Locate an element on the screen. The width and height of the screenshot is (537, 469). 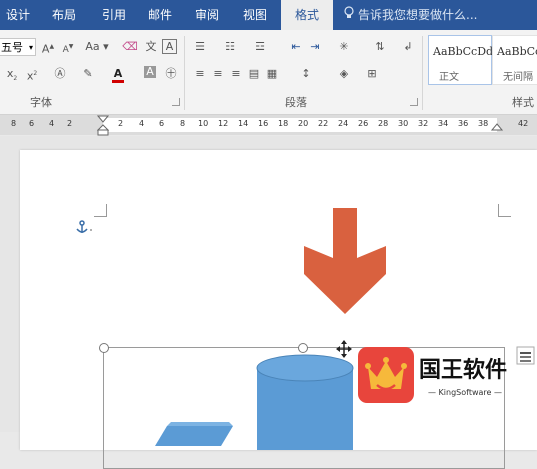
cylinder-shape is located at coordinates (308, 402).